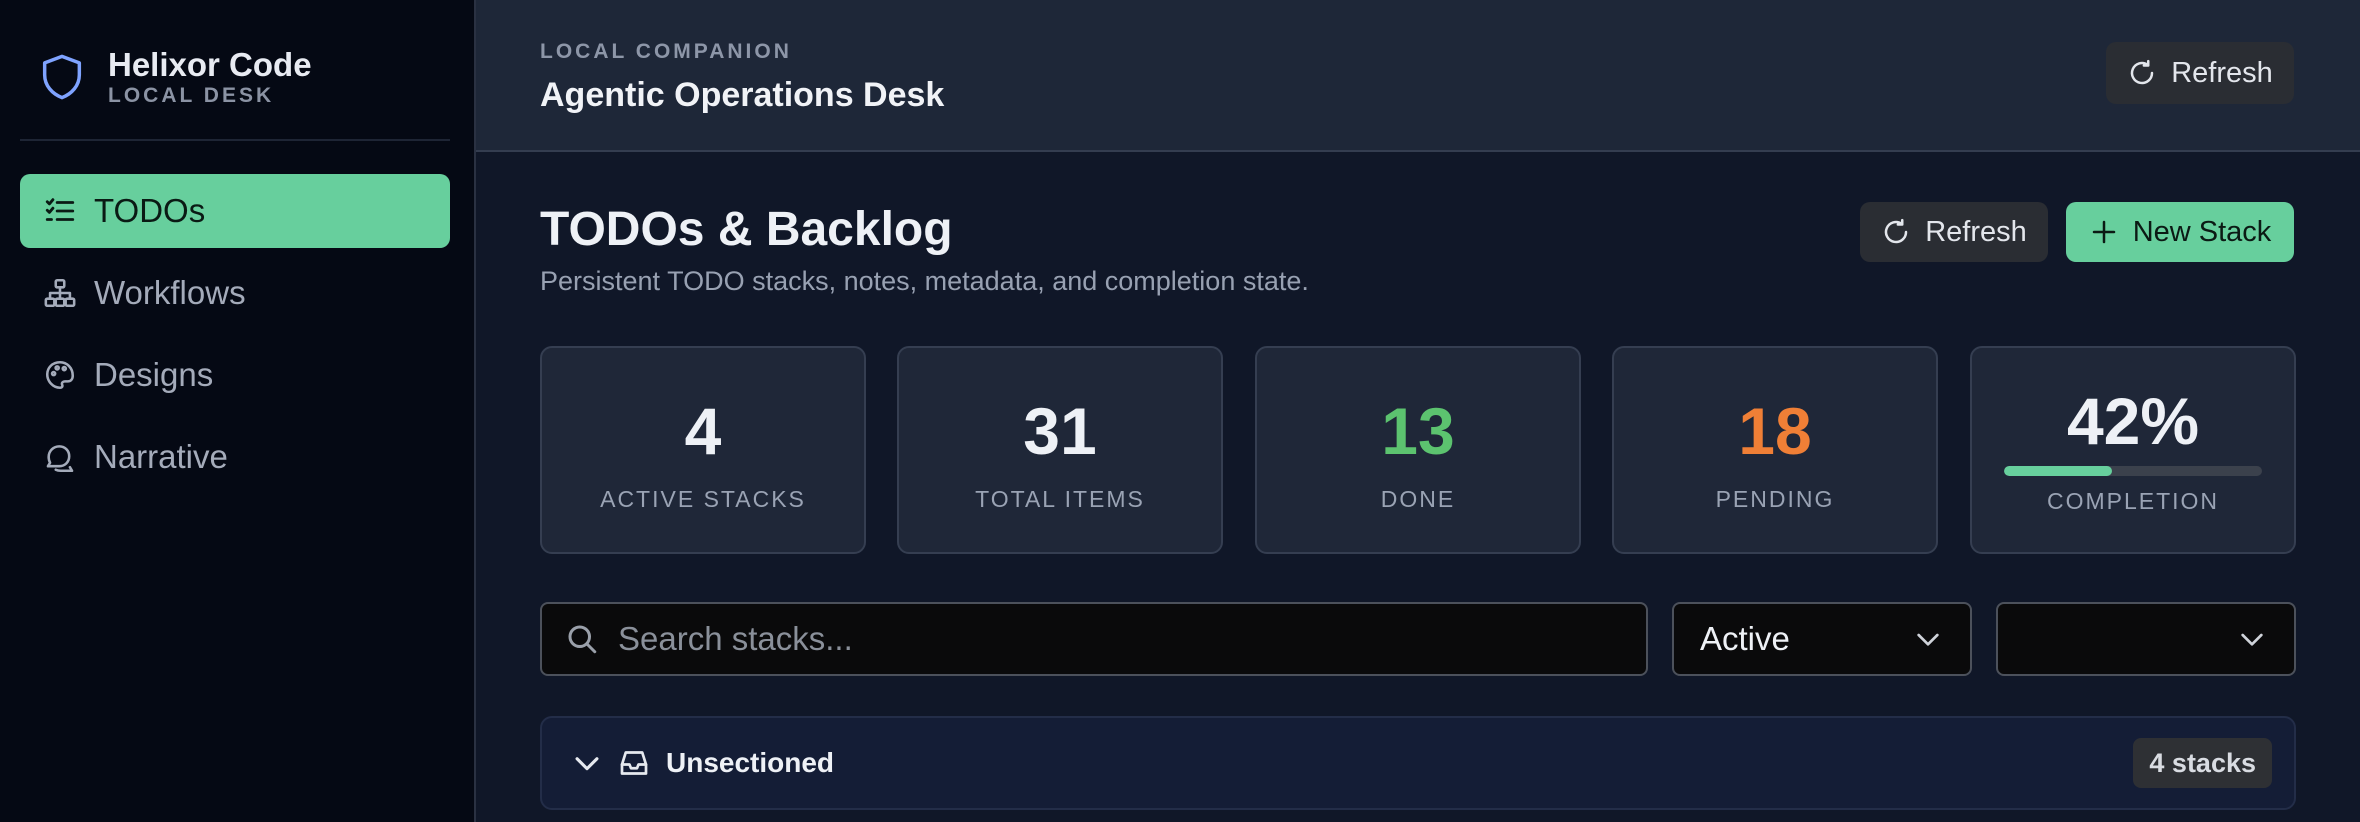 The image size is (2360, 822). What do you see at coordinates (60, 293) in the screenshot?
I see `sitemap-icon` at bounding box center [60, 293].